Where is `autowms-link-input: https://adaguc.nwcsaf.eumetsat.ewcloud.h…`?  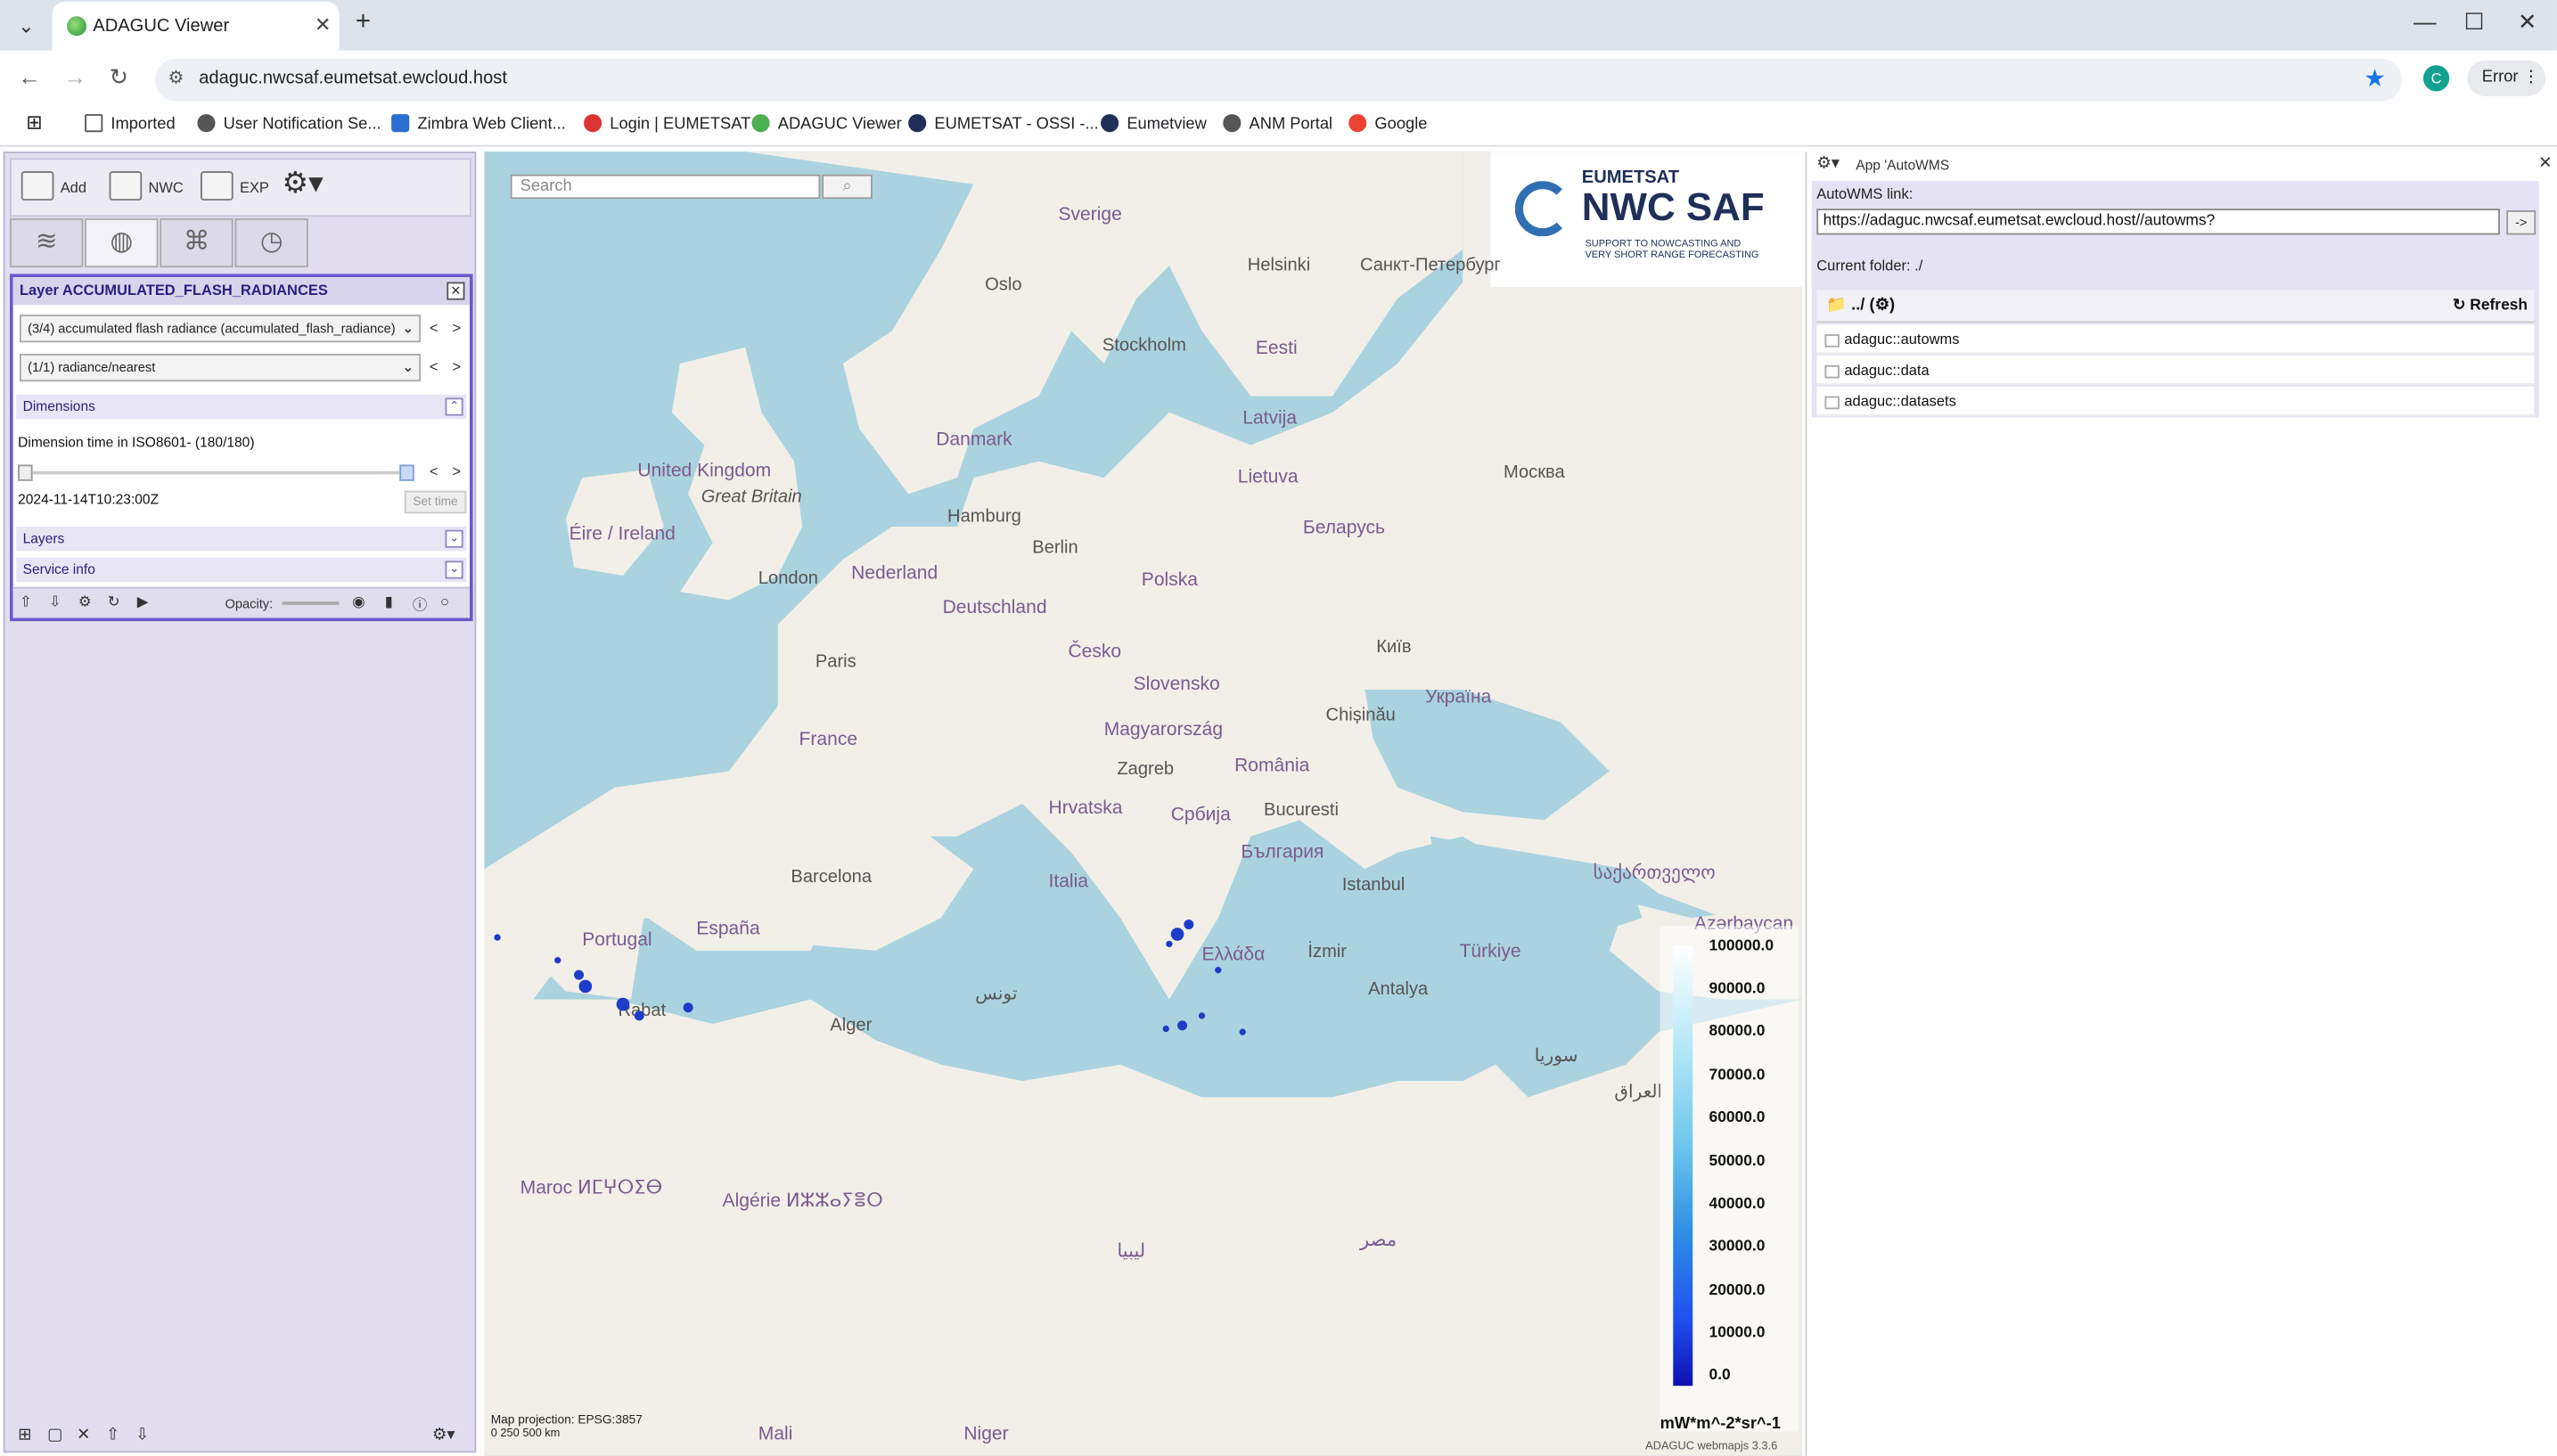 autowms-link-input: https://adaguc.nwcsaf.eumetsat.ewcloud.h… is located at coordinates (2158, 222).